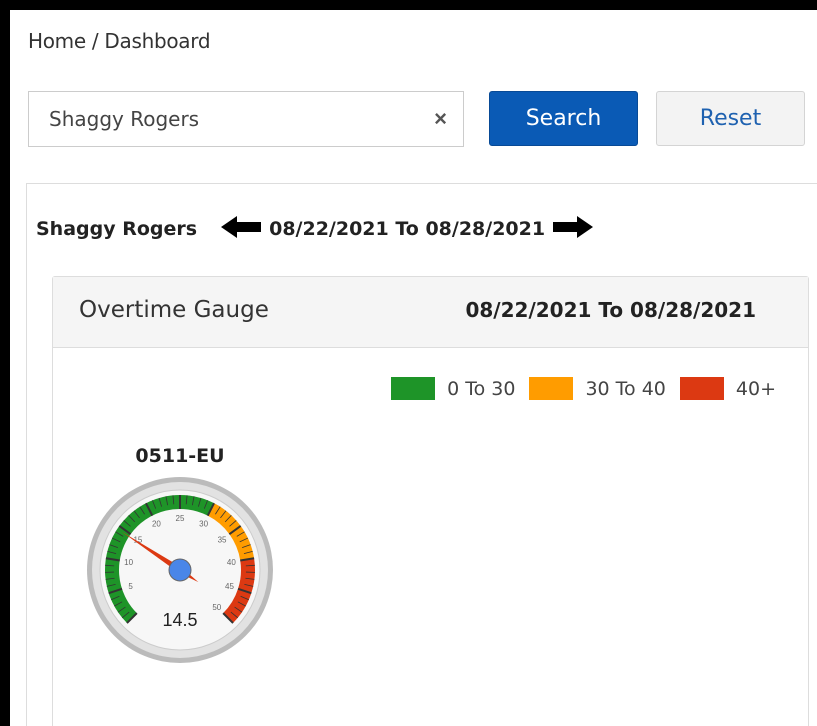  What do you see at coordinates (573, 229) in the screenshot?
I see `next-arrow-icon` at bounding box center [573, 229].